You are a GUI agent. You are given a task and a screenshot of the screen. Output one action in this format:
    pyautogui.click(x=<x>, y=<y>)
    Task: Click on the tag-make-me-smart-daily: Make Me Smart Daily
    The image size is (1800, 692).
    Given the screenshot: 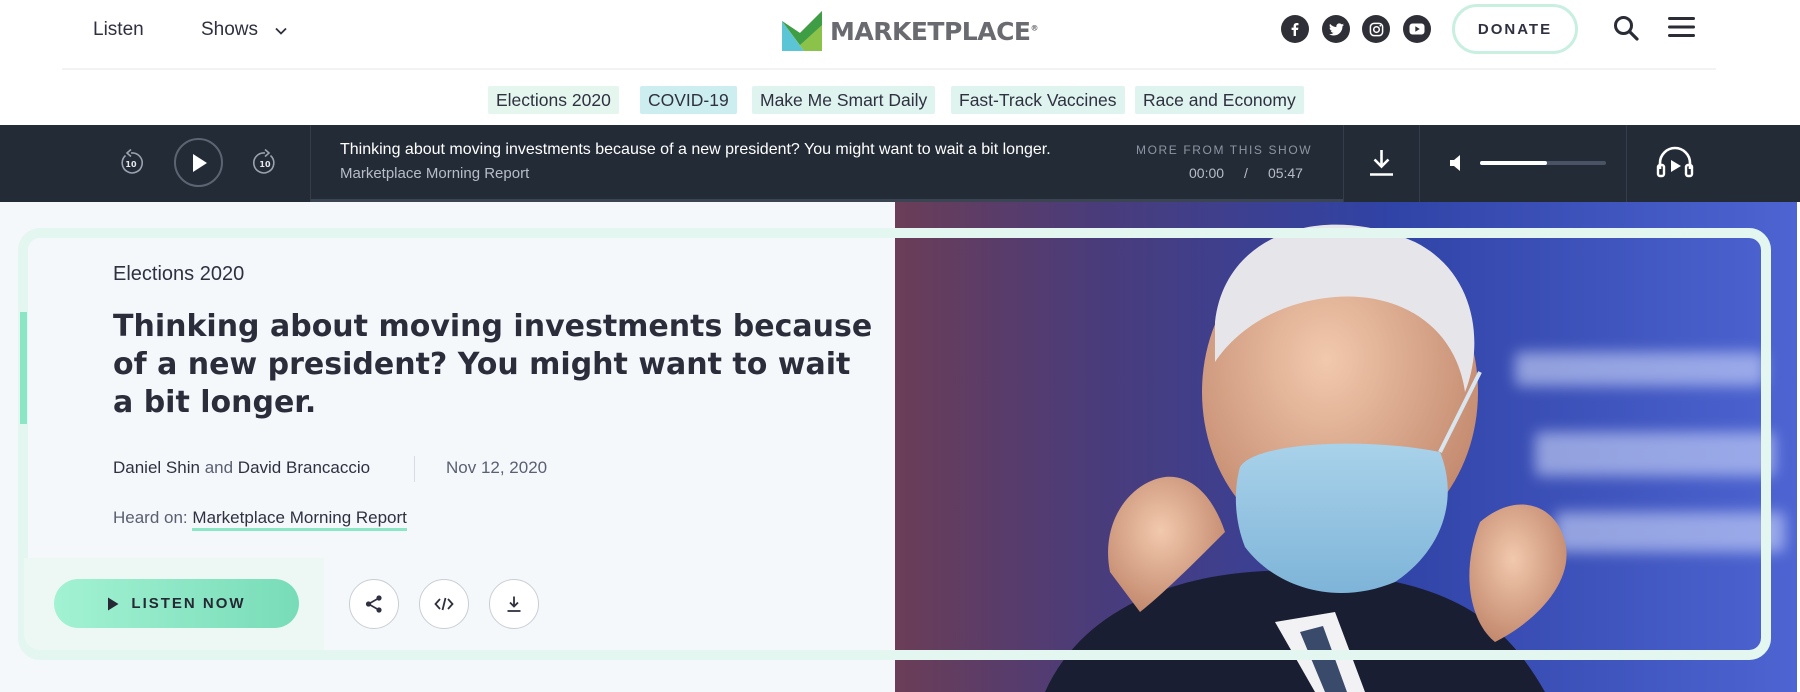 What is the action you would take?
    pyautogui.click(x=844, y=100)
    